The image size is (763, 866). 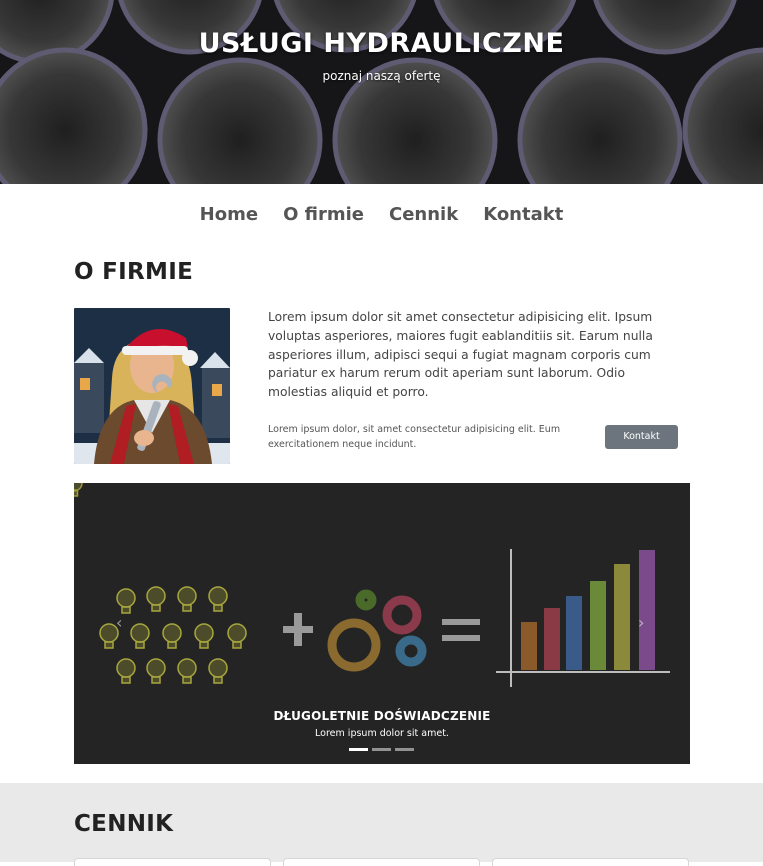 I want to click on carousel-next-icon: ›, so click(x=641, y=622).